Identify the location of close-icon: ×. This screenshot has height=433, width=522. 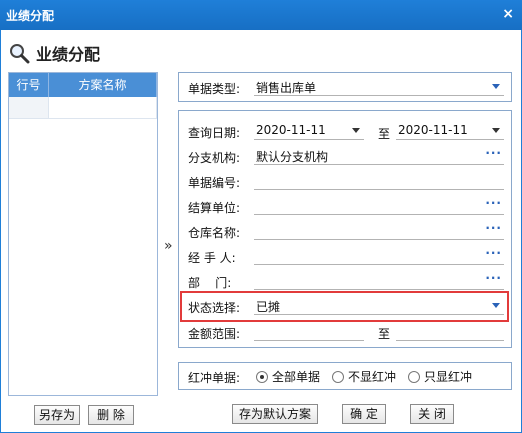
(508, 14).